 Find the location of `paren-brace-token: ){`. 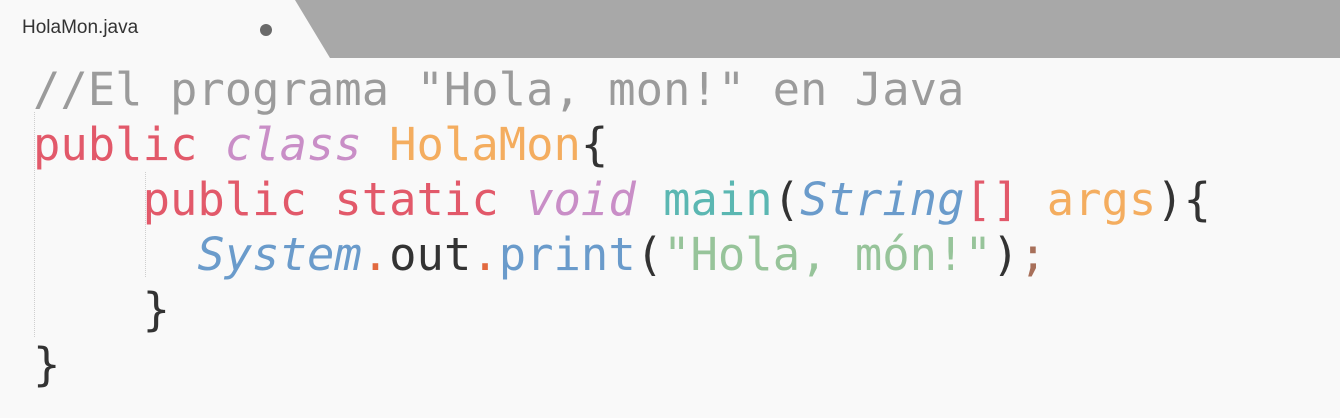

paren-brace-token: ){ is located at coordinates (1184, 199).